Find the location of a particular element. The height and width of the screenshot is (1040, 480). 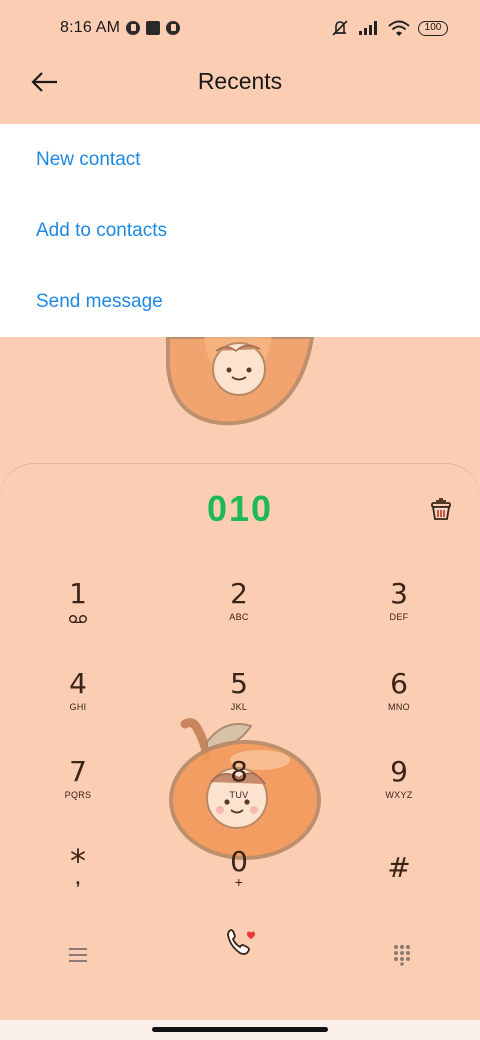

key-star: * , is located at coordinates (78, 880).